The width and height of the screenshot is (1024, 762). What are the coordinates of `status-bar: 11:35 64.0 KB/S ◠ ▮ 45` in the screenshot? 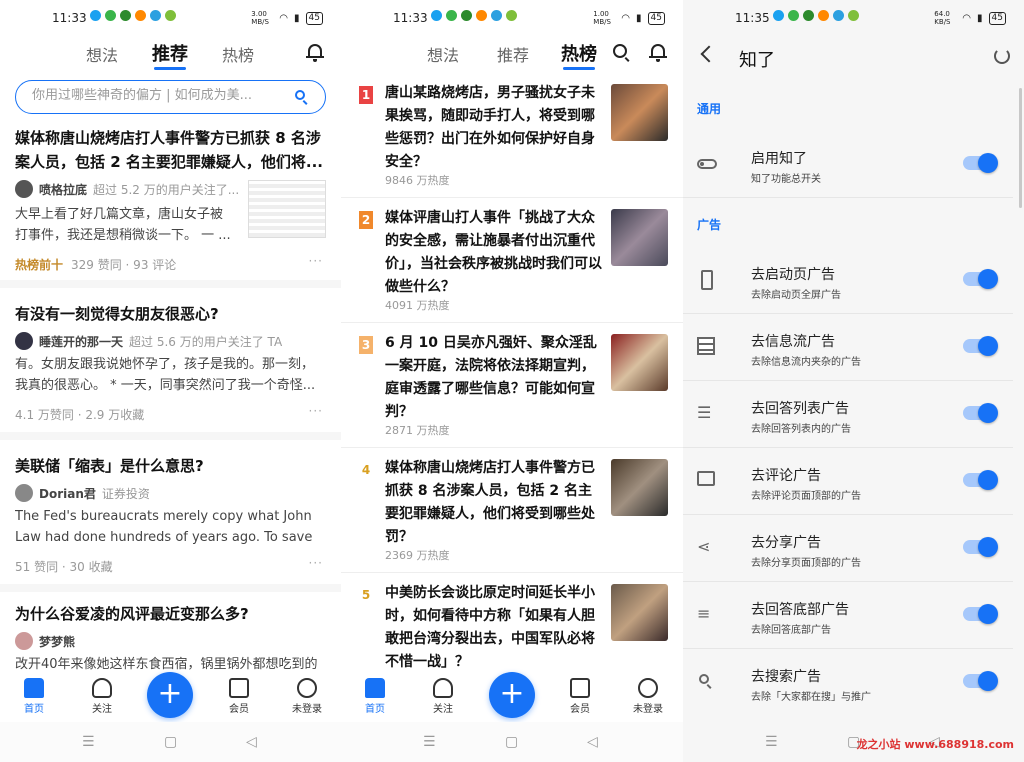 It's located at (853, 18).